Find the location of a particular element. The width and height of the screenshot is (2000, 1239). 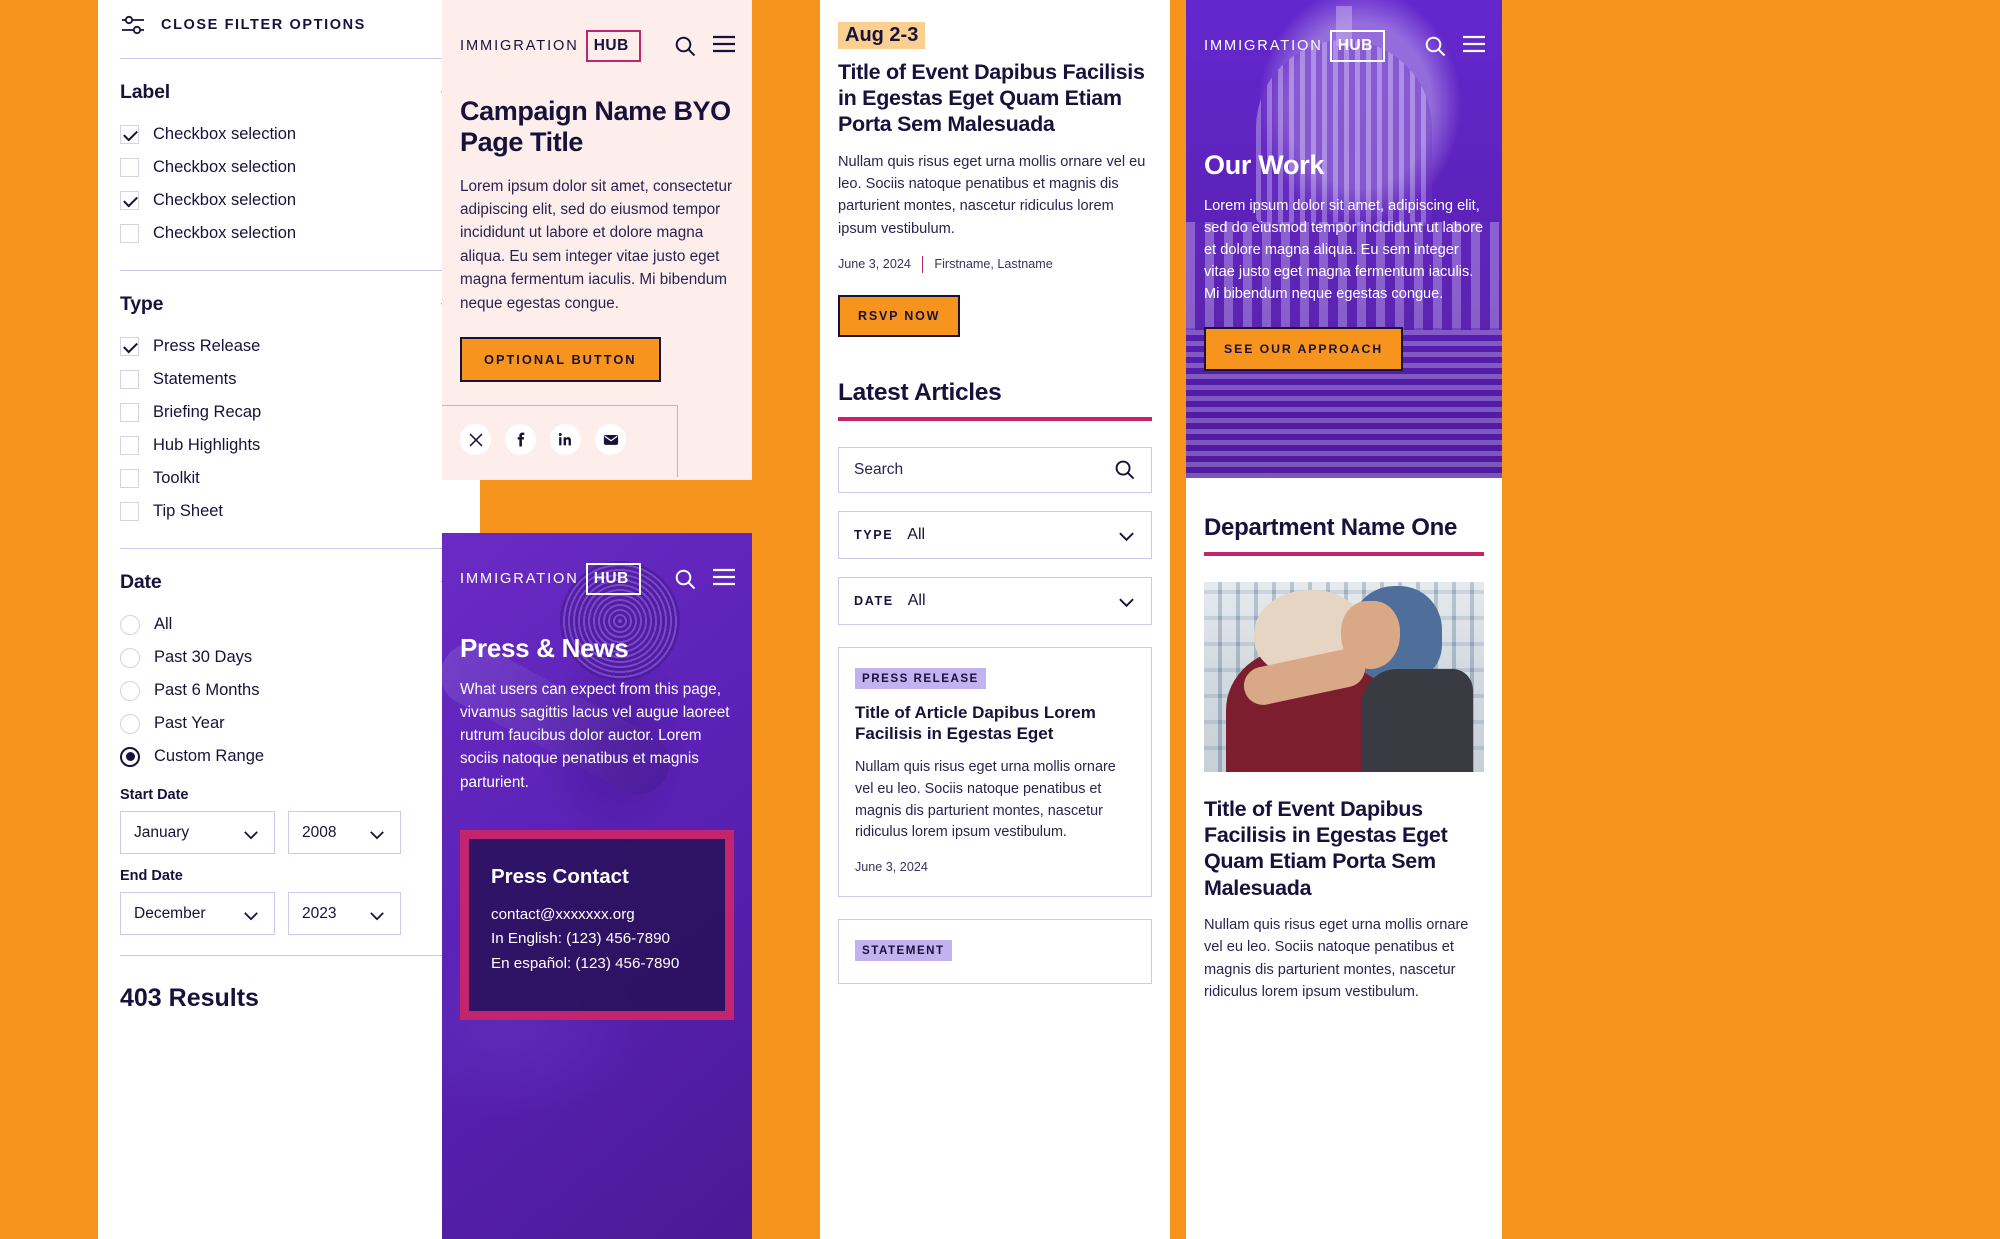

press-contact-english: In English: (123) 456-7890 is located at coordinates (580, 939).